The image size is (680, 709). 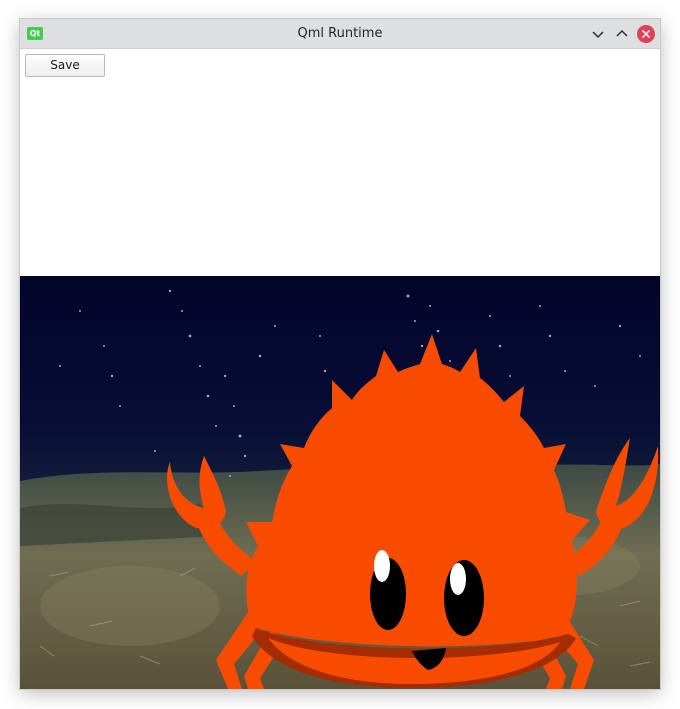 I want to click on title-bar: Qt Qml Runtime, so click(x=340, y=34).